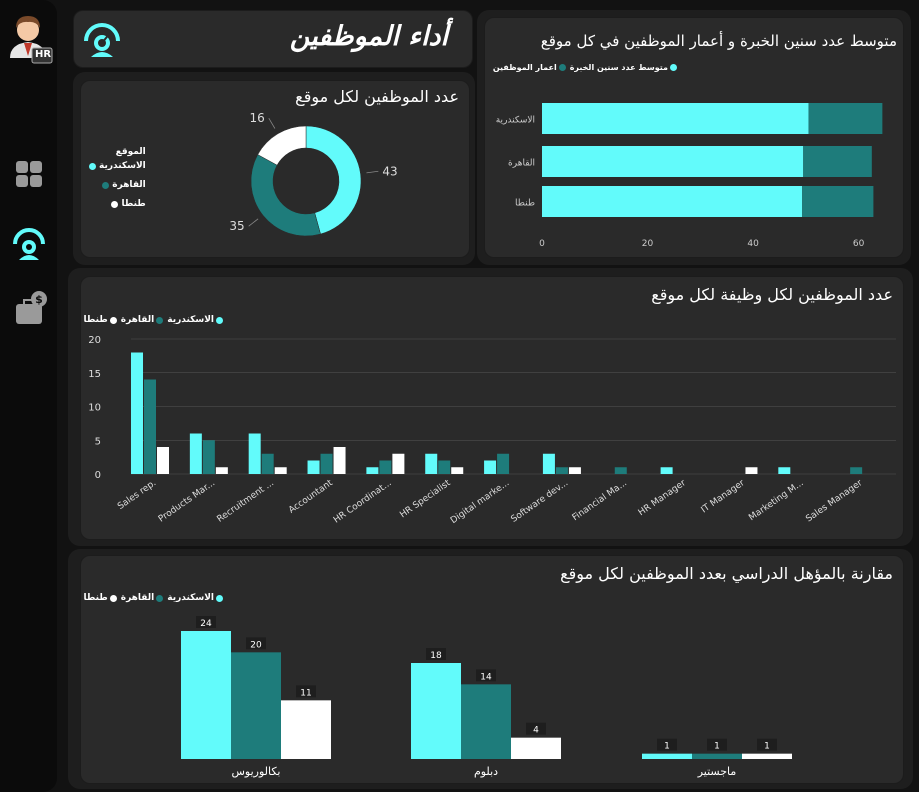 The image size is (919, 792). I want to click on dashboard-grid-icon, so click(29, 174).